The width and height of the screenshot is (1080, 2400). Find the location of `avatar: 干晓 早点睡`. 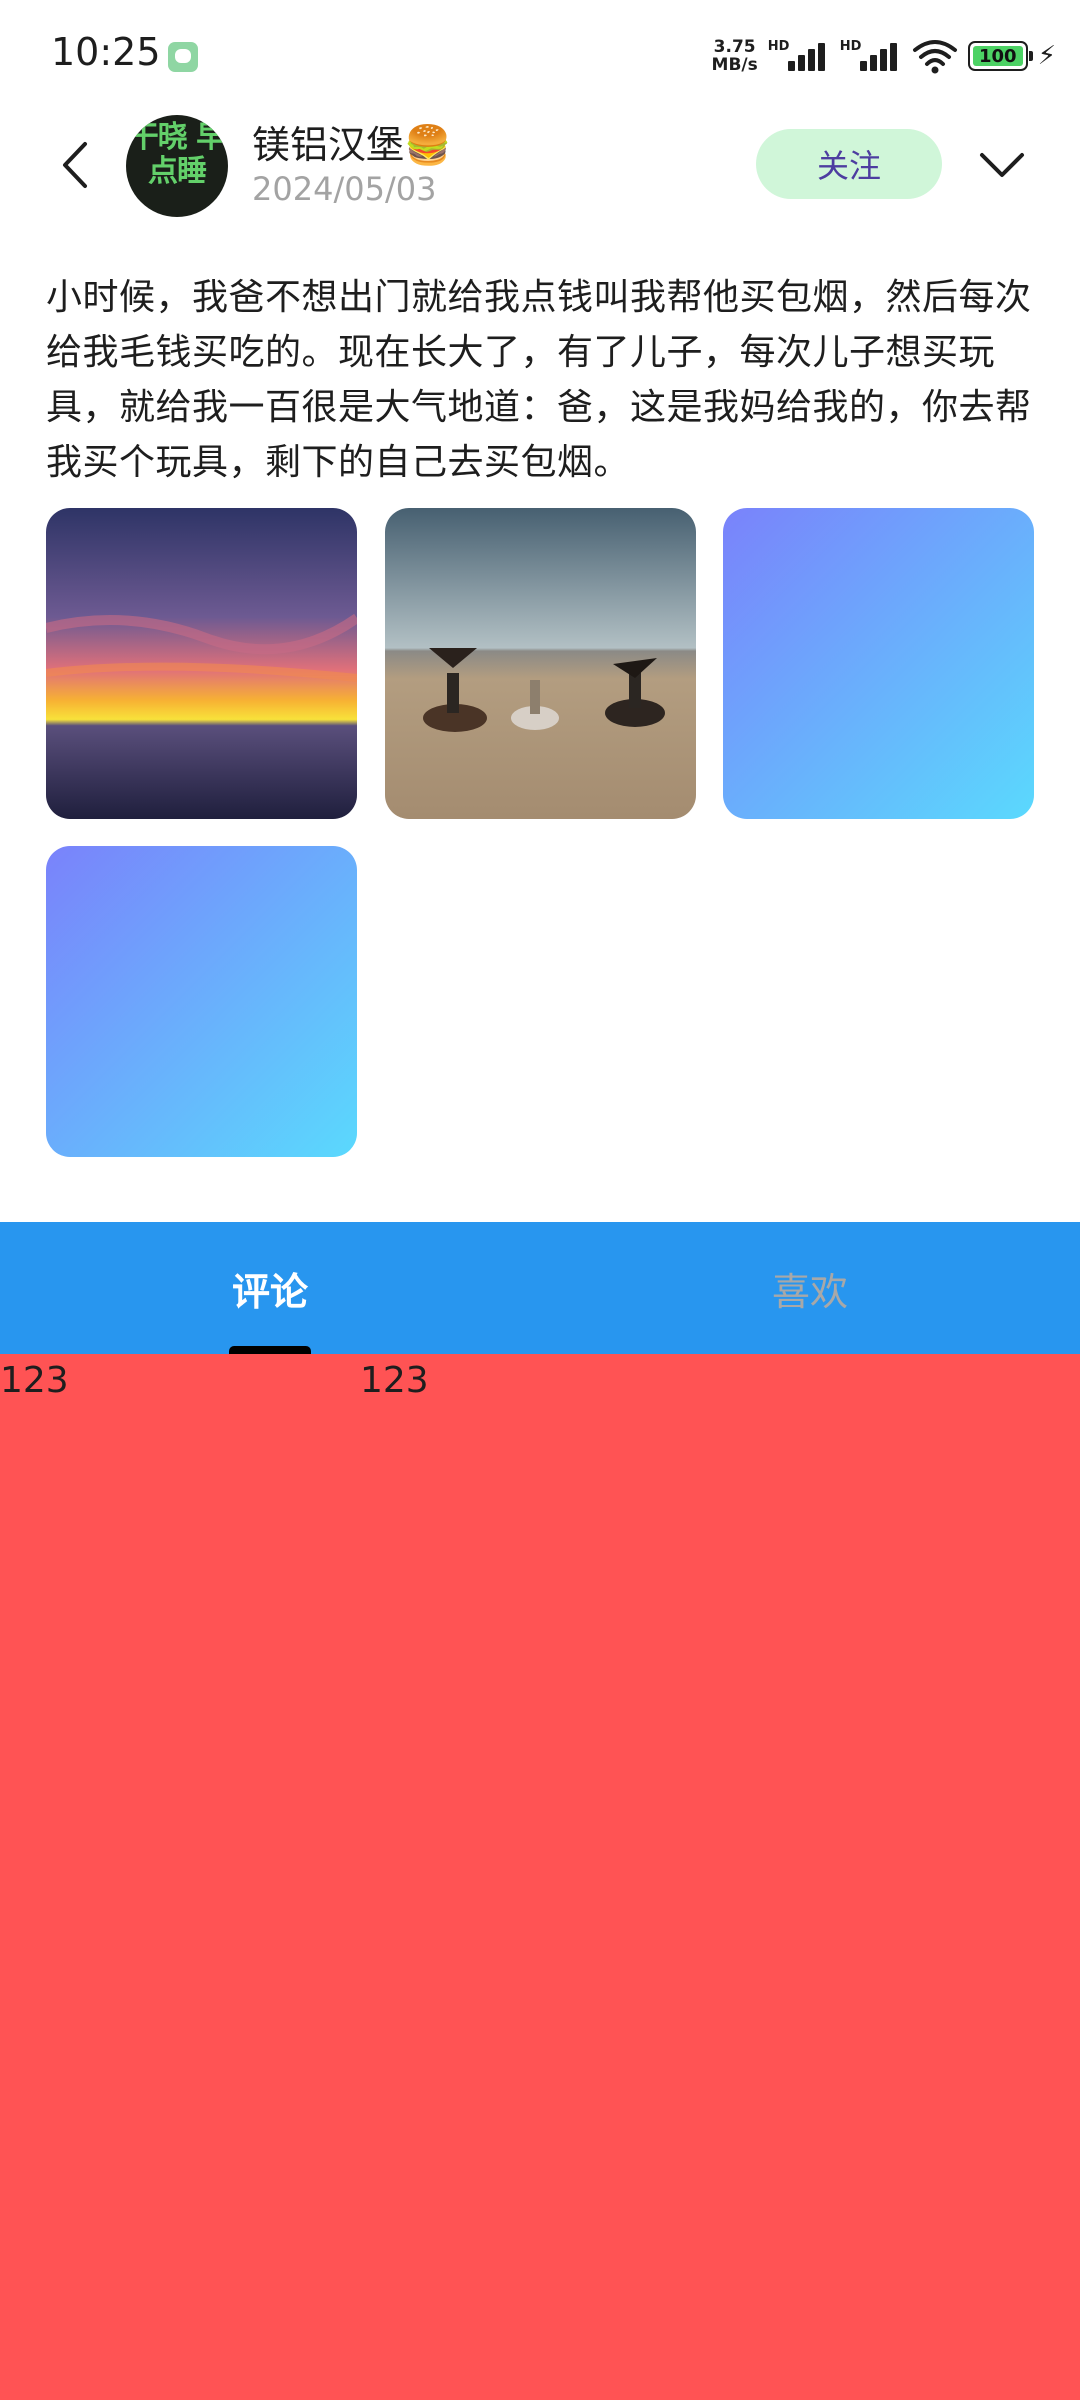

avatar: 干晓 早点睡 is located at coordinates (177, 166).